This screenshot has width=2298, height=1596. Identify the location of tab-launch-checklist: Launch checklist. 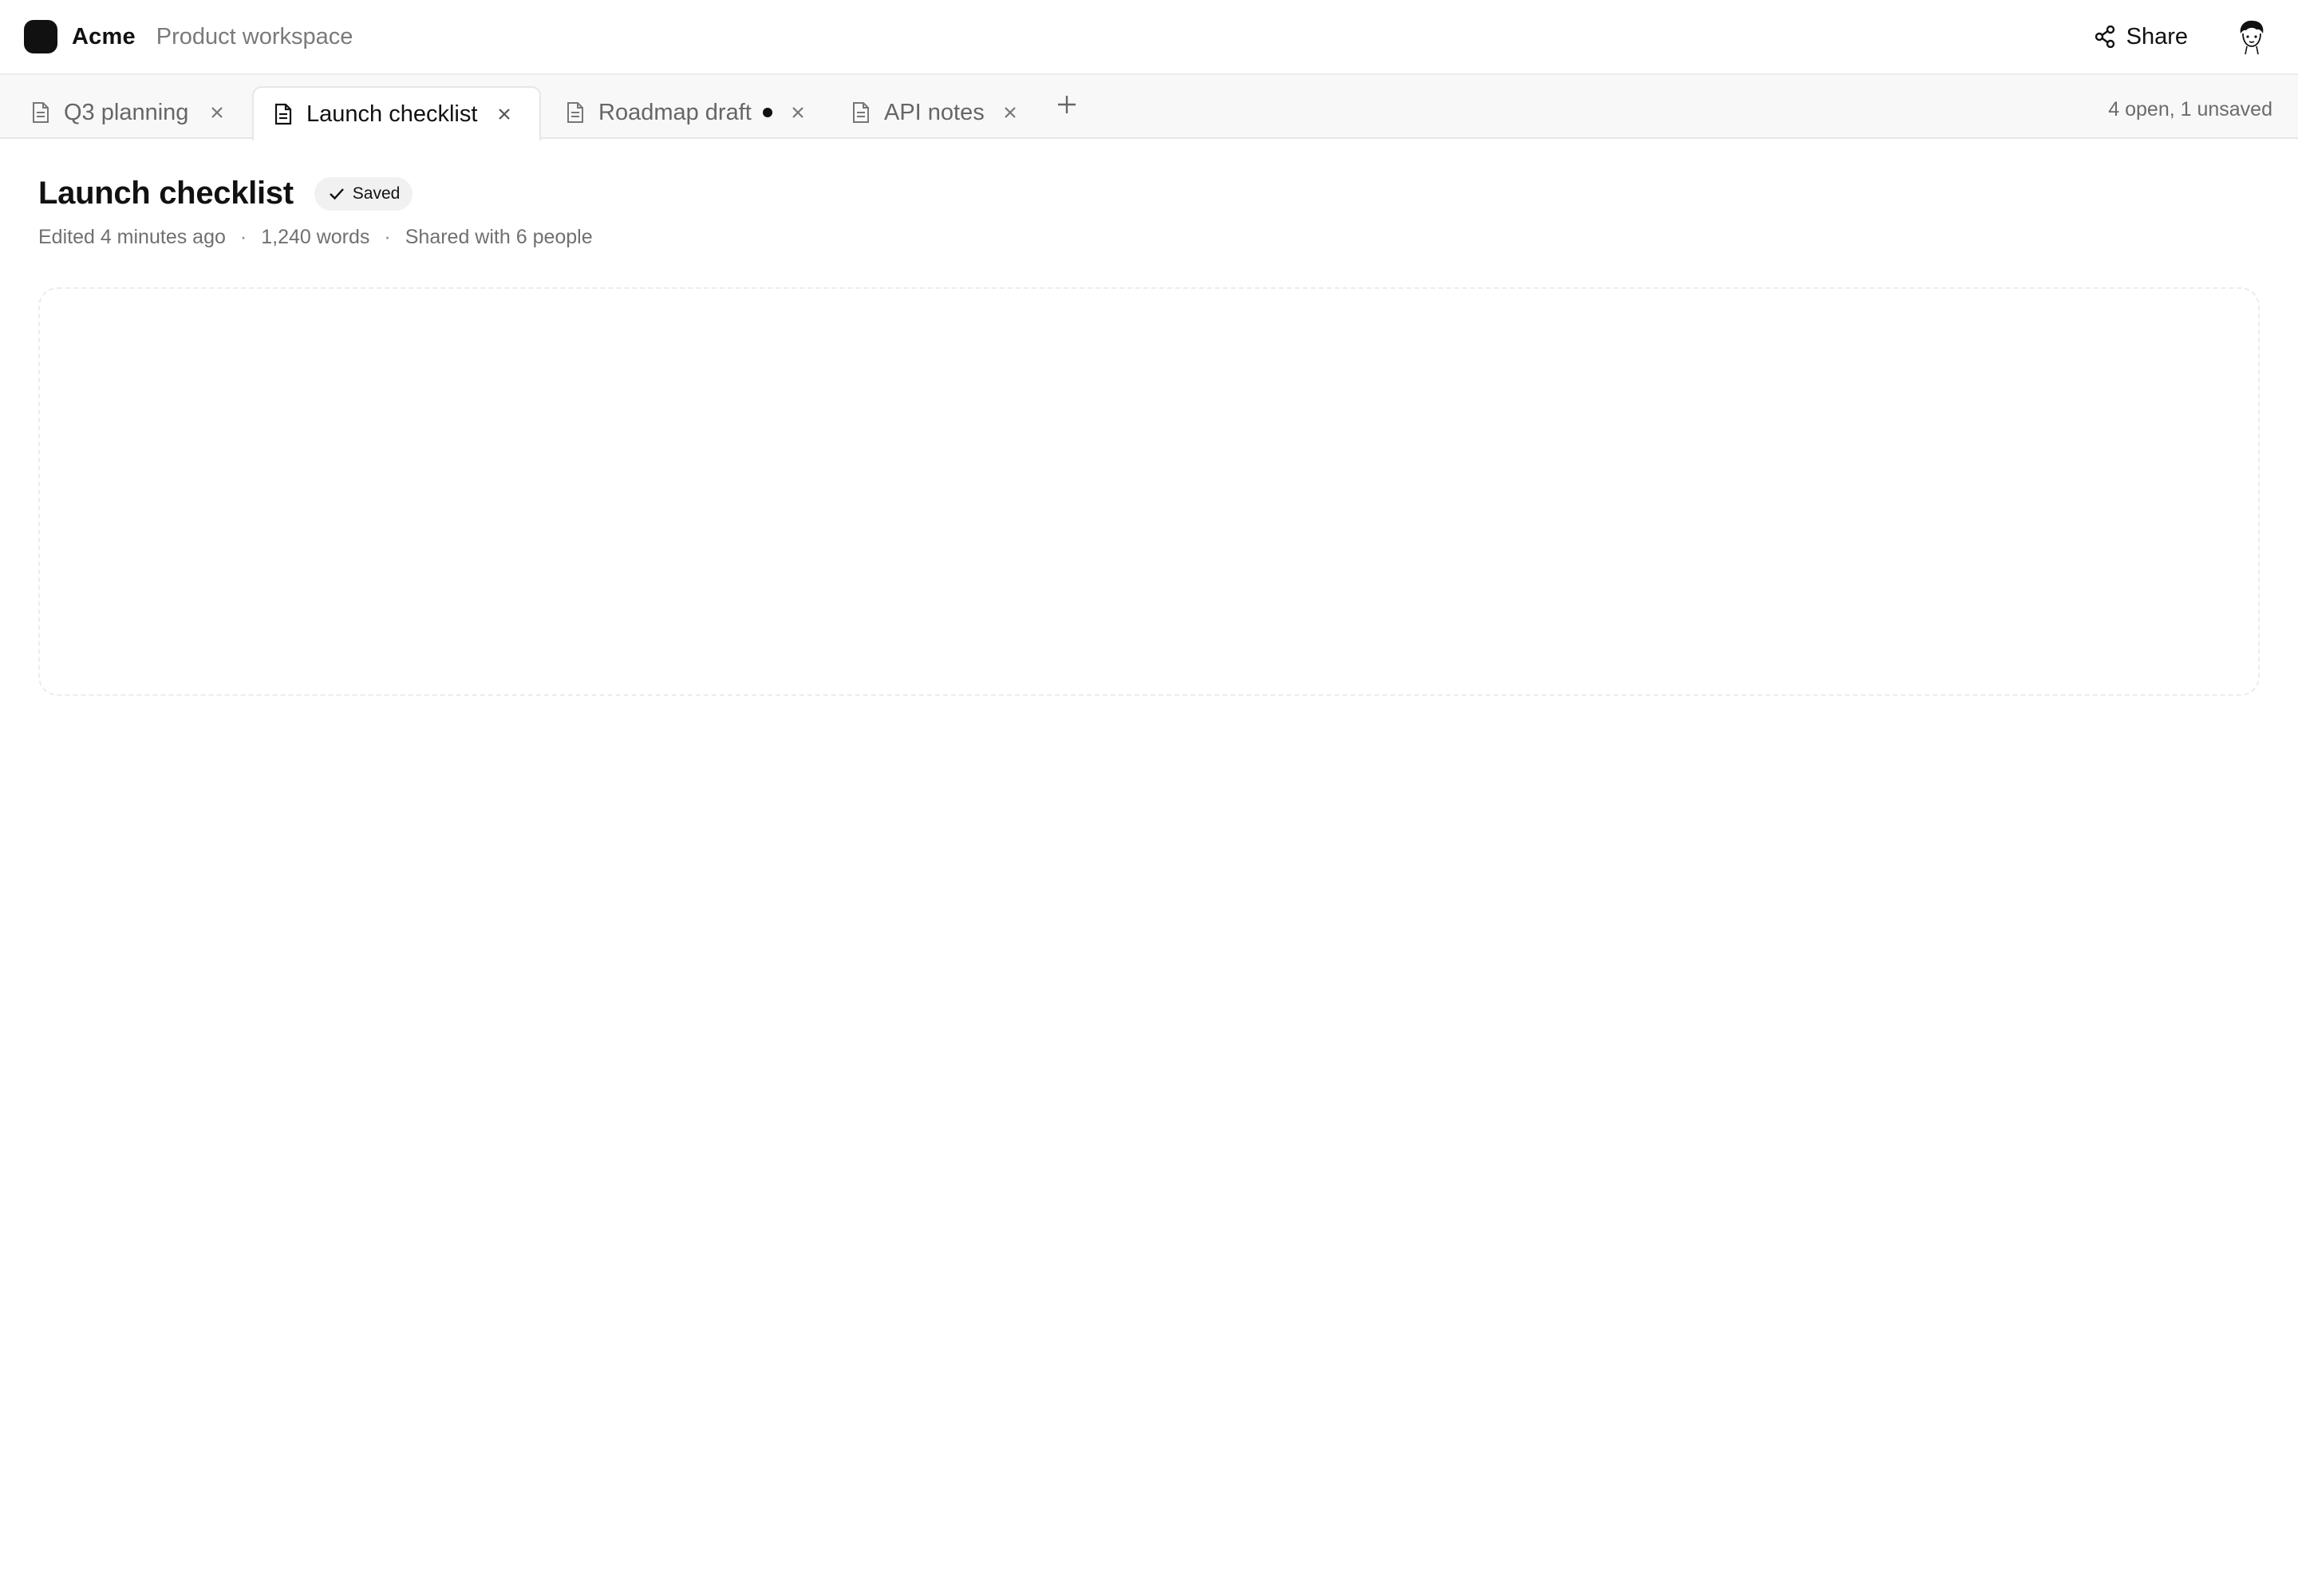
(396, 113).